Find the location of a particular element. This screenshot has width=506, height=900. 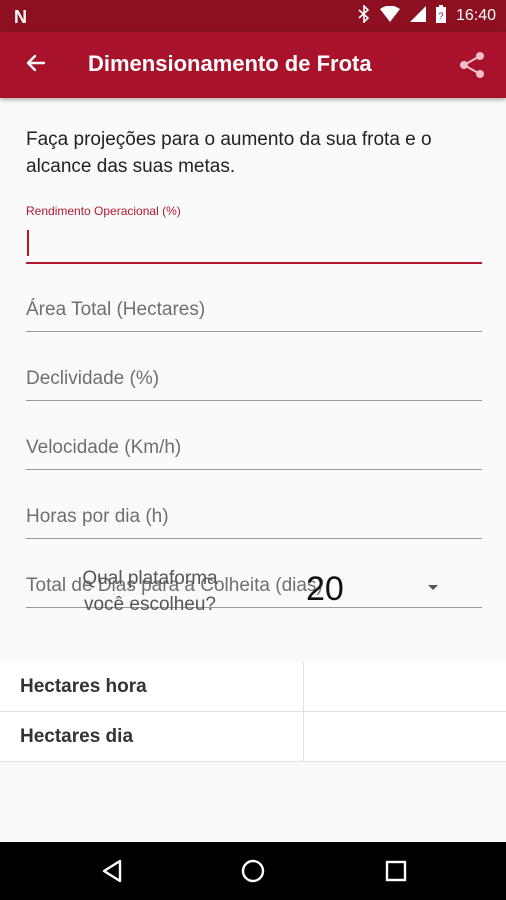

bluetooth-icon is located at coordinates (364, 15).